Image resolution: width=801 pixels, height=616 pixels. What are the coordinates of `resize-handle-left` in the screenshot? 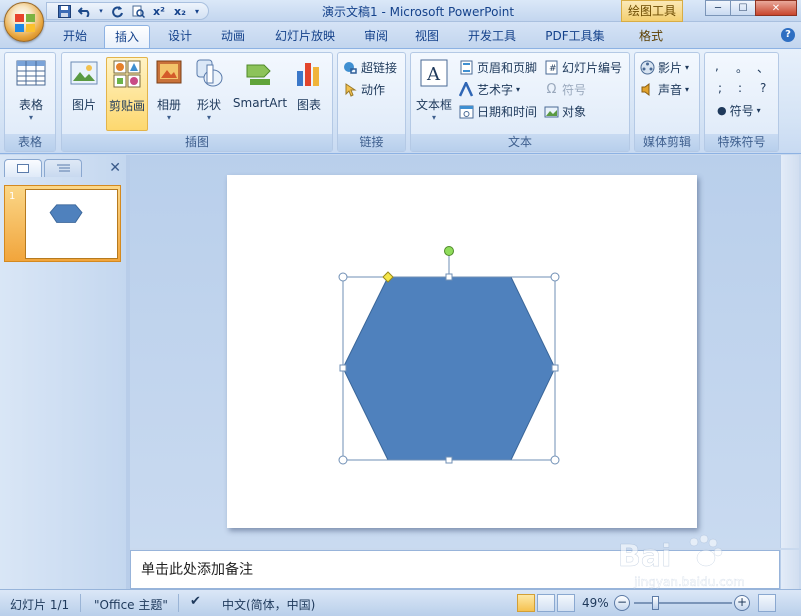 It's located at (343, 368).